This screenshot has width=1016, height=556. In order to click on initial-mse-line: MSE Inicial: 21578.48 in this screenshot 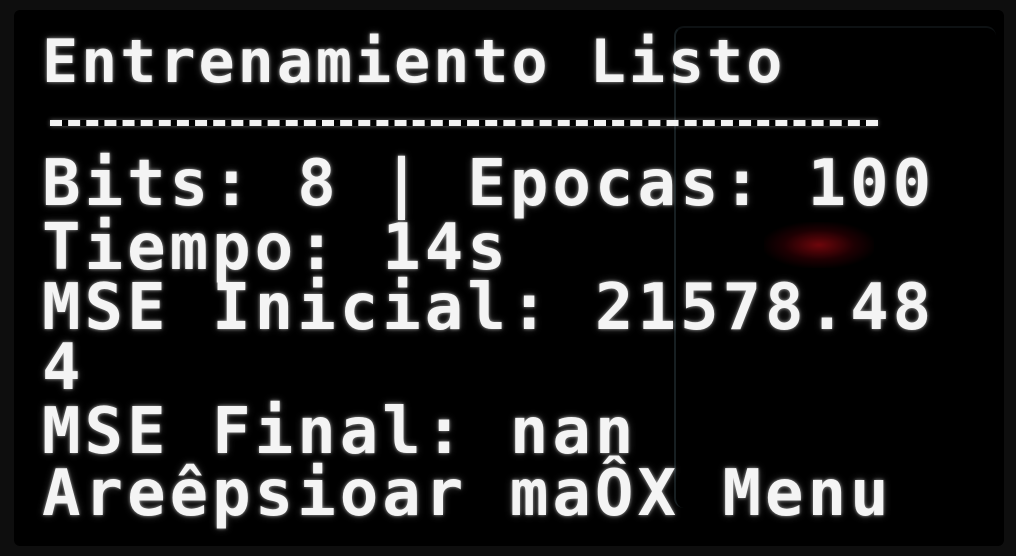, I will do `click(489, 308)`.